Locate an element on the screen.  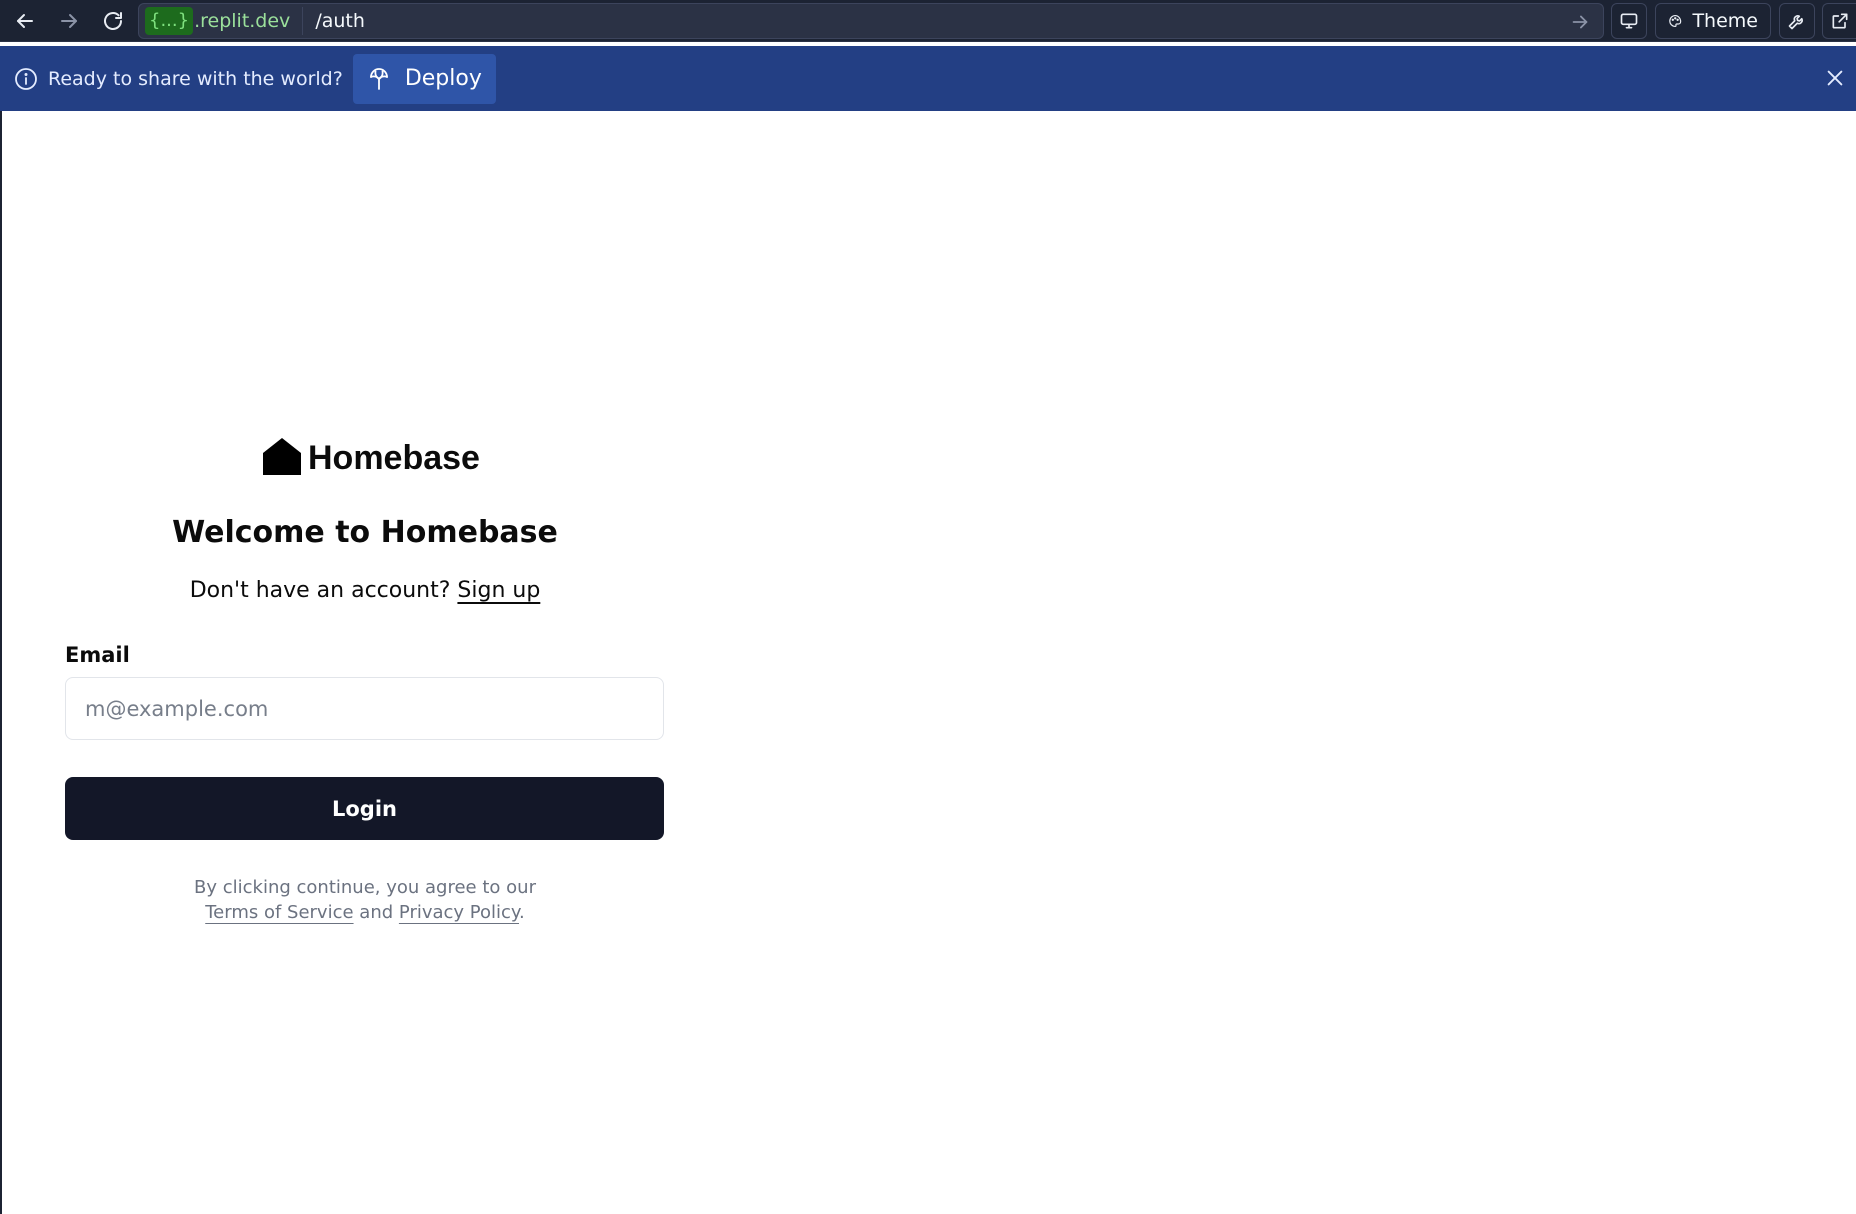
legal-prefix: By clicking continue, you agree to our is located at coordinates (365, 887).